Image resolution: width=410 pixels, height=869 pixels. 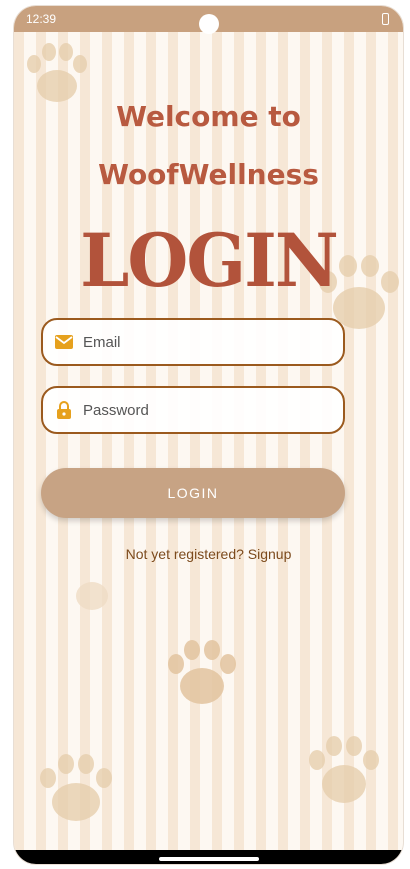 What do you see at coordinates (64, 342) in the screenshot?
I see `envelope-icon` at bounding box center [64, 342].